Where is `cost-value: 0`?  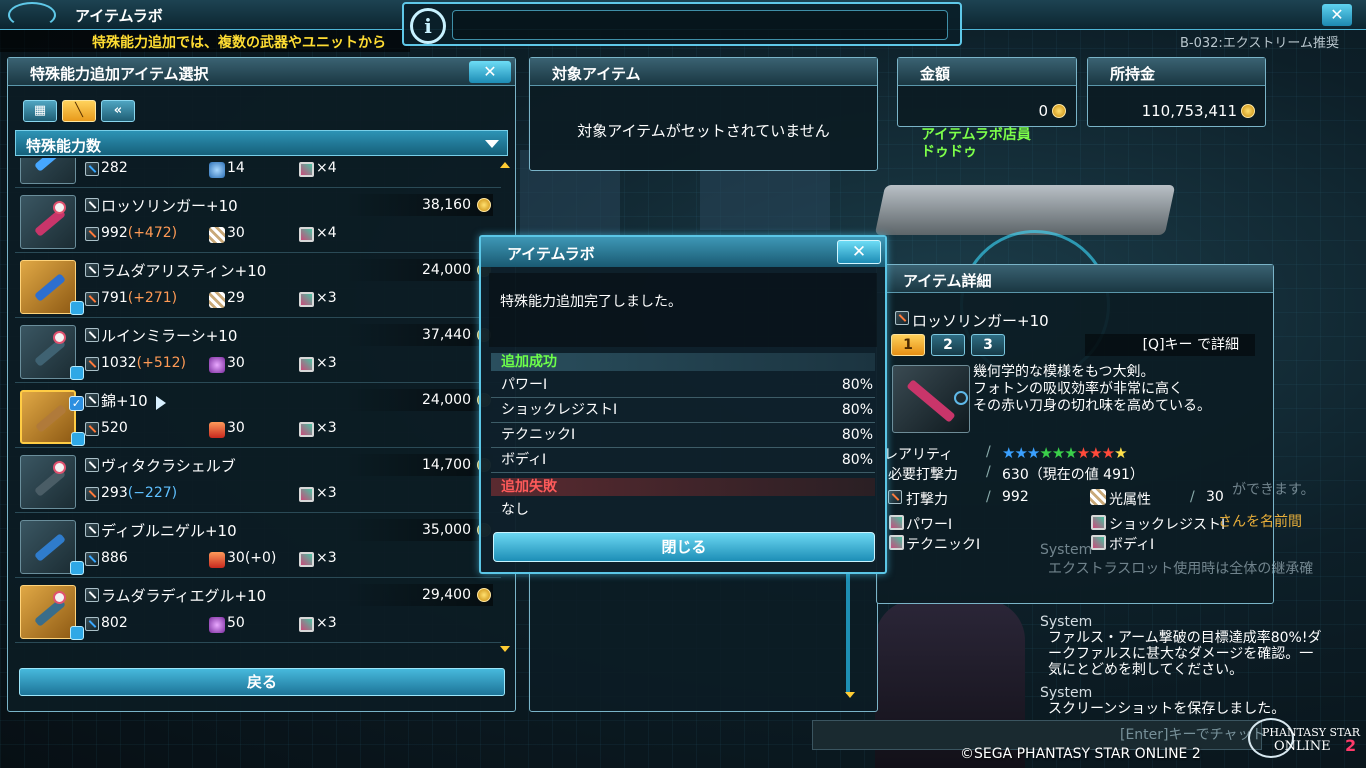 cost-value: 0 is located at coordinates (1043, 111).